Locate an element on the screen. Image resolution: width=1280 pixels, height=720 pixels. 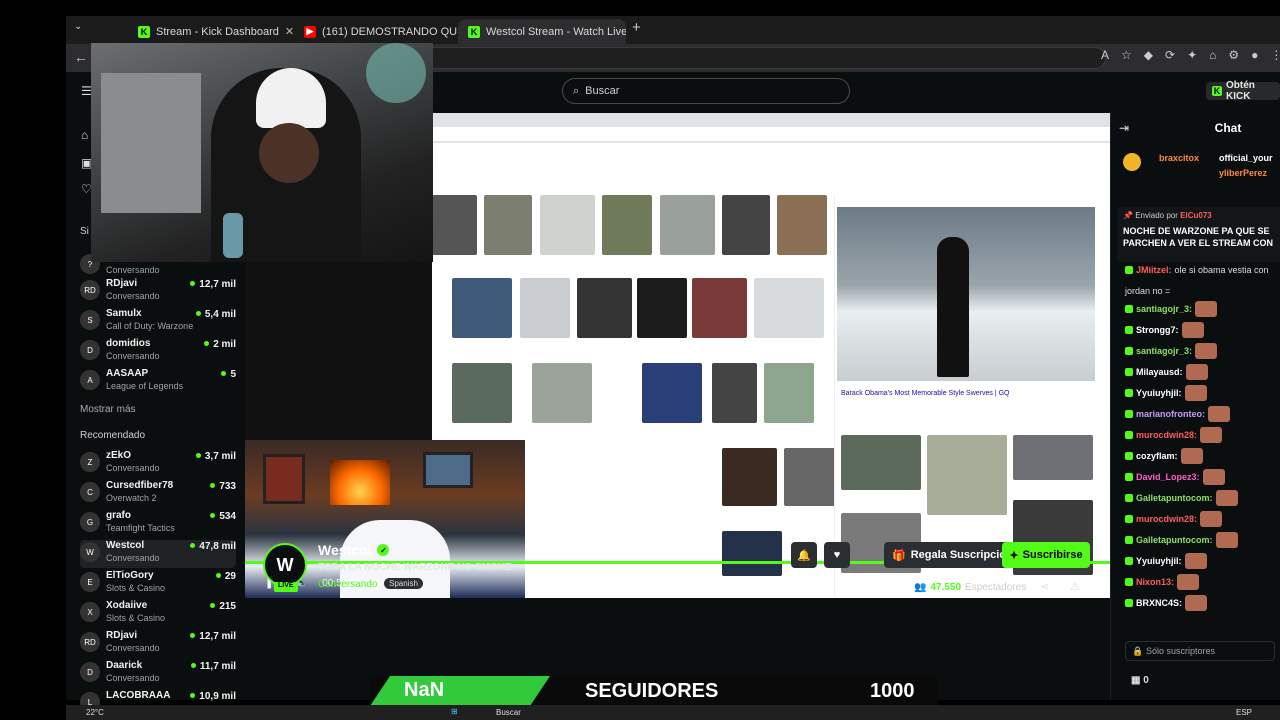
language-tag: Spanish is located at coordinates (403, 583).